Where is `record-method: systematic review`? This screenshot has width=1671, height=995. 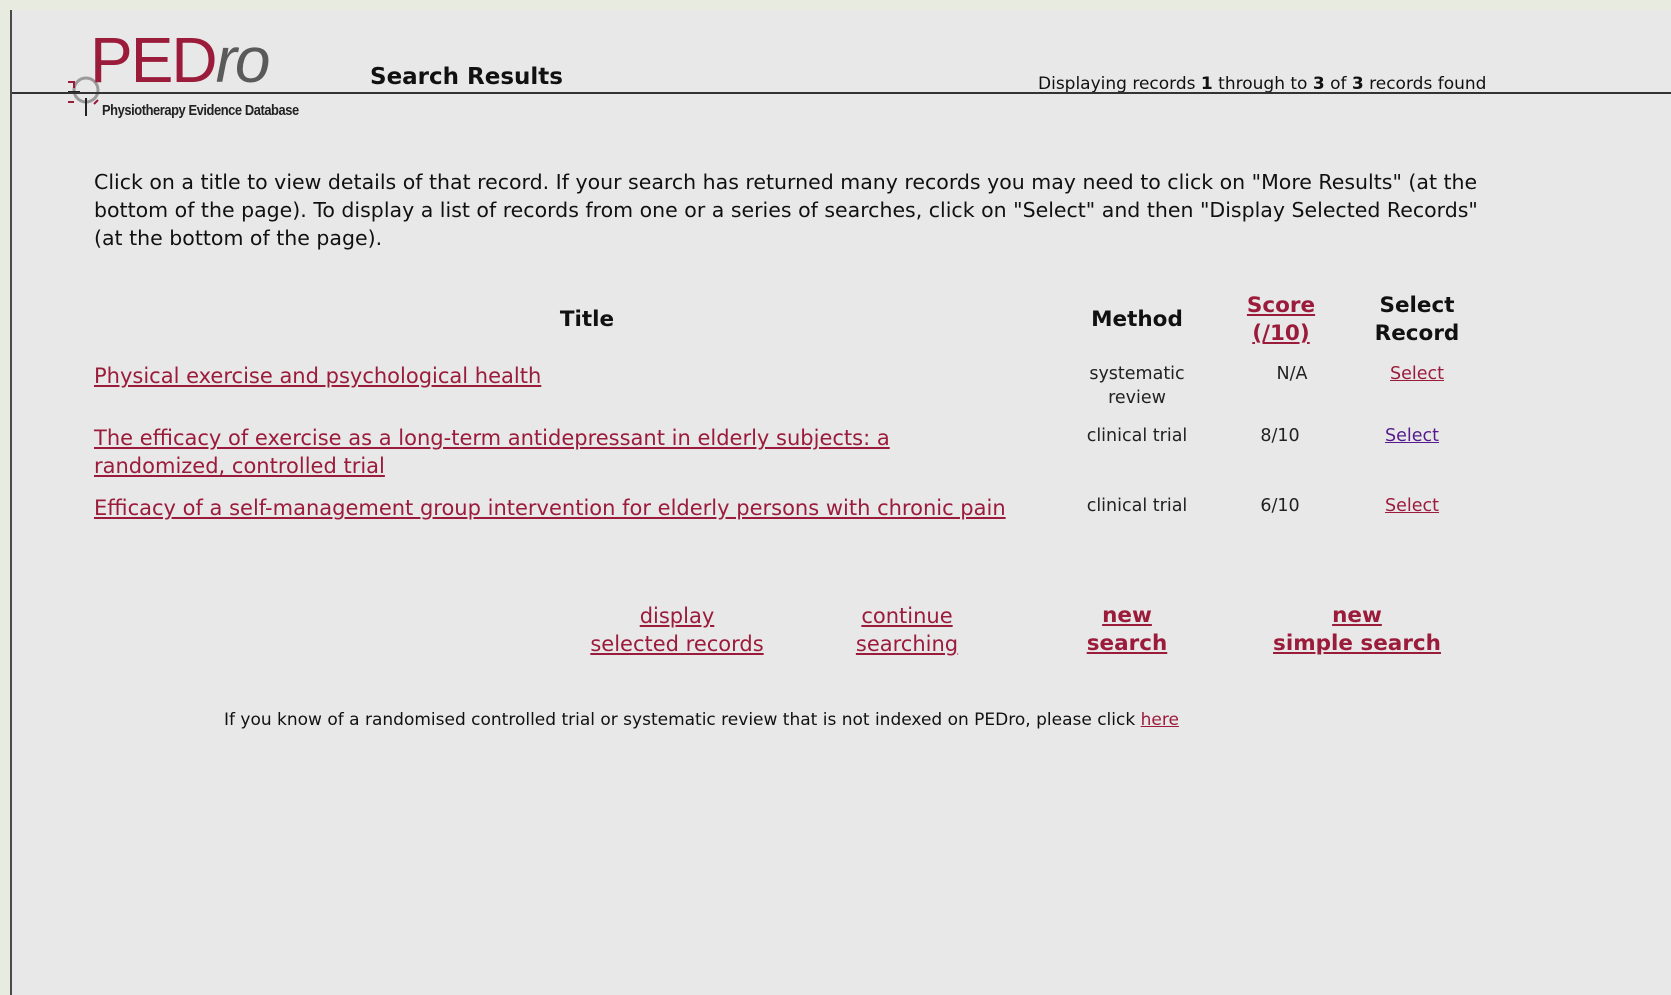
record-method: systematic review is located at coordinates (1137, 386).